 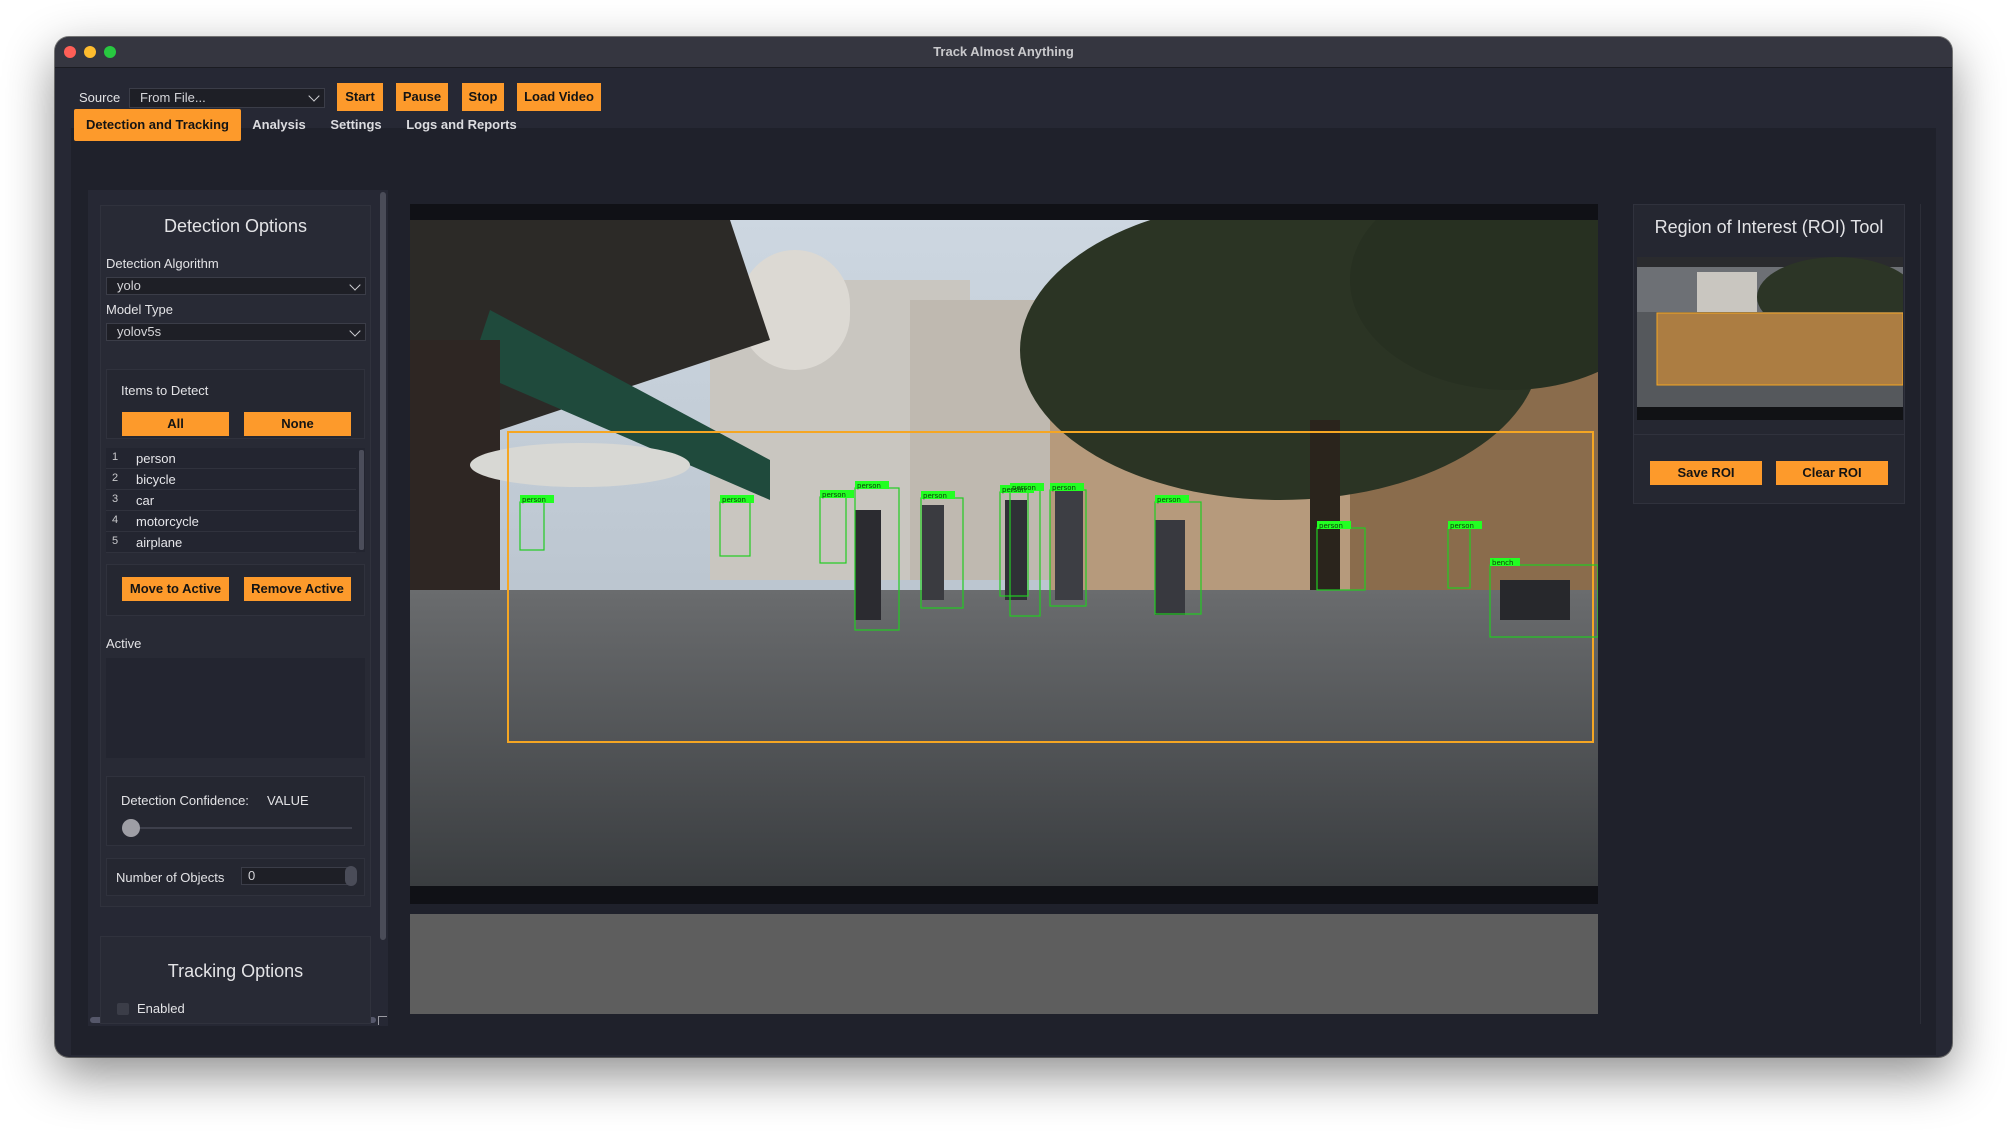 What do you see at coordinates (235, 877) in the screenshot?
I see `num-objects-group: Number of Objects 0` at bounding box center [235, 877].